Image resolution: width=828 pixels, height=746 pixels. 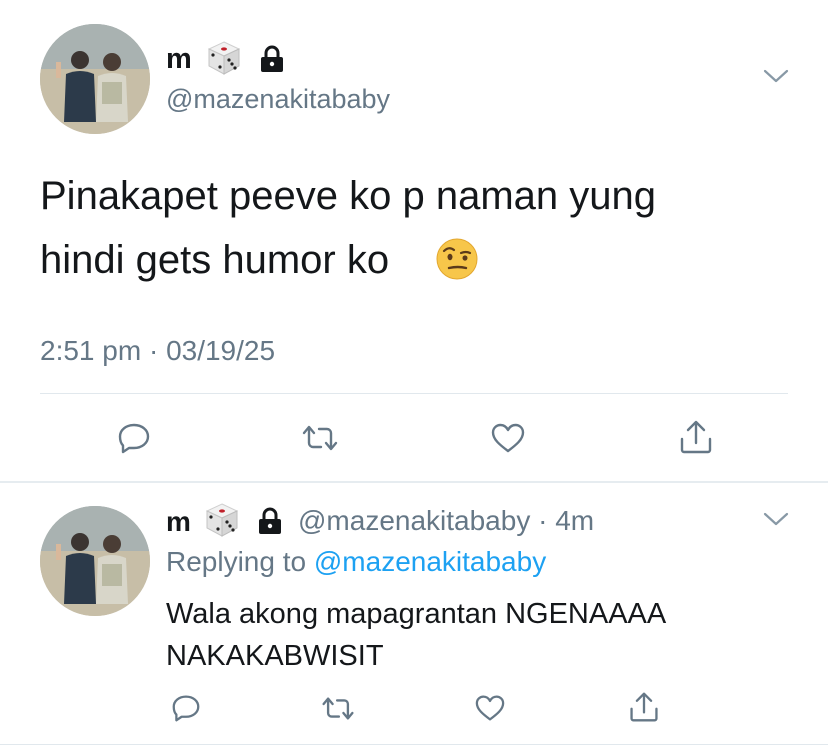 I want to click on tweet-text-line1: Pinakapet peeve ko p naman yung, so click(x=348, y=196).